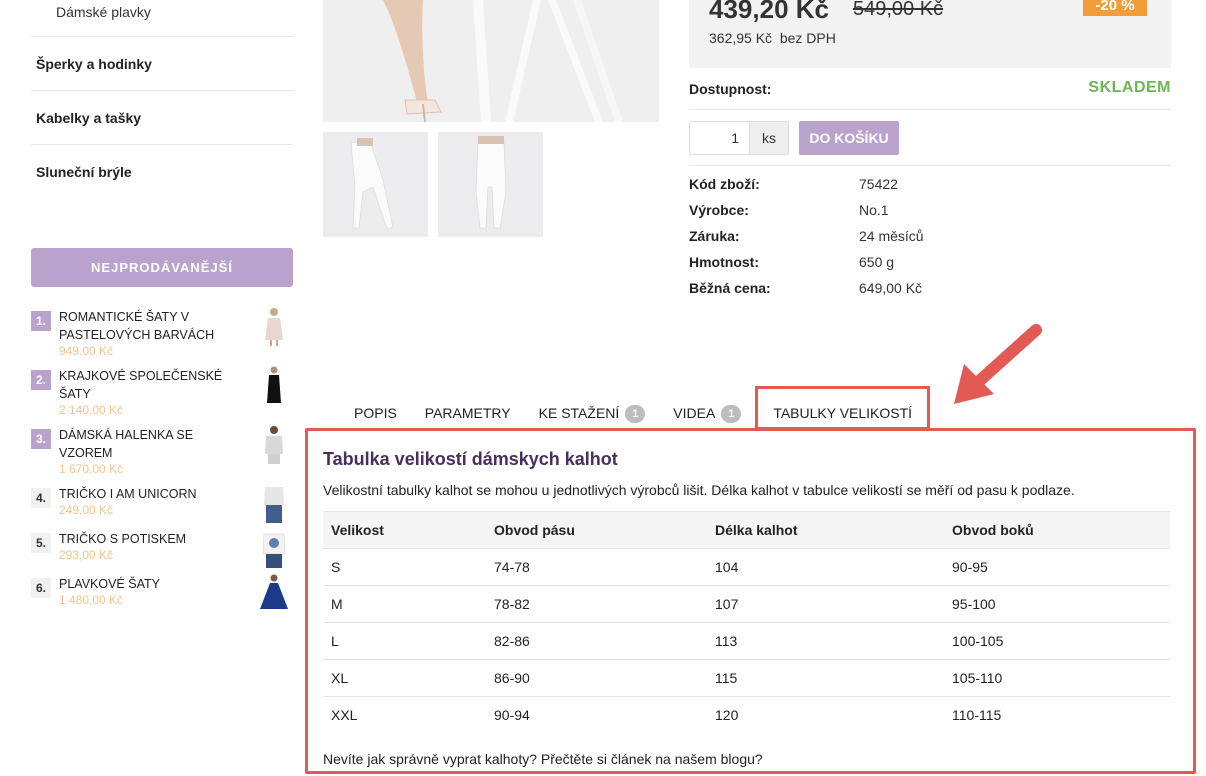 Image resolution: width=1206 pixels, height=776 pixels. I want to click on product-main-image, so click(491, 61).